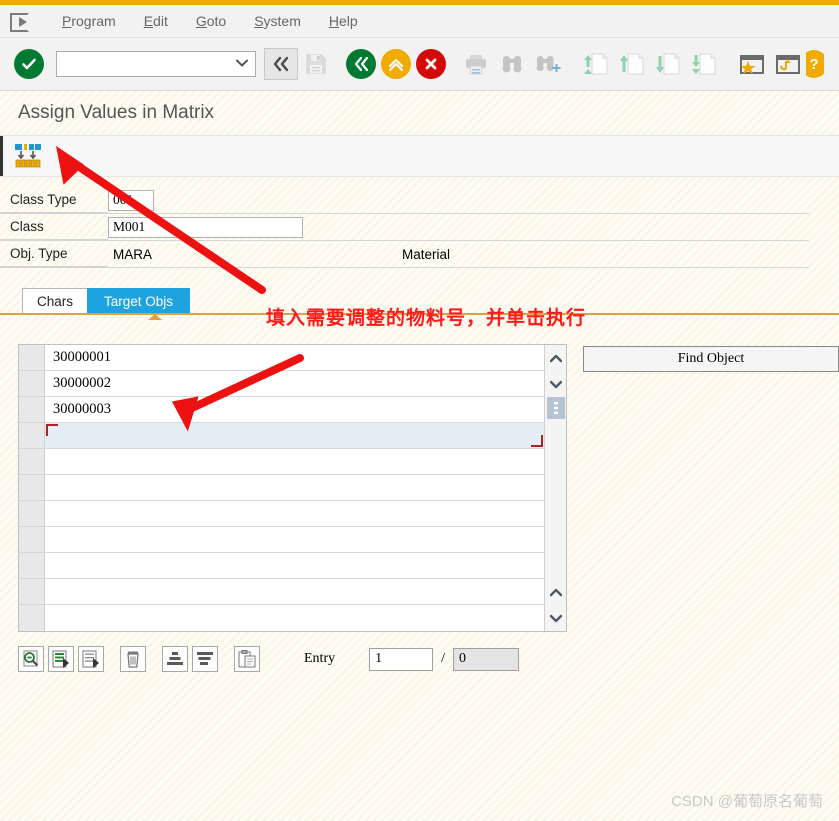 The image size is (839, 821). Describe the element at coordinates (247, 659) in the screenshot. I see `paste-clipboard-icon` at that location.